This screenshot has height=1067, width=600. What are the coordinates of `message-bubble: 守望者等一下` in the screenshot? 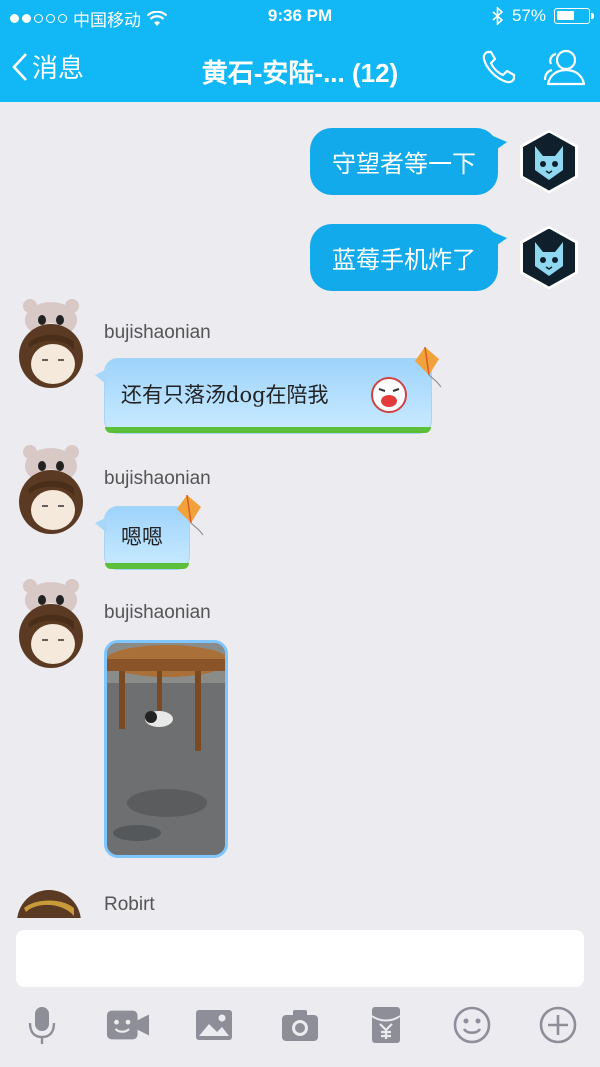 It's located at (408, 161).